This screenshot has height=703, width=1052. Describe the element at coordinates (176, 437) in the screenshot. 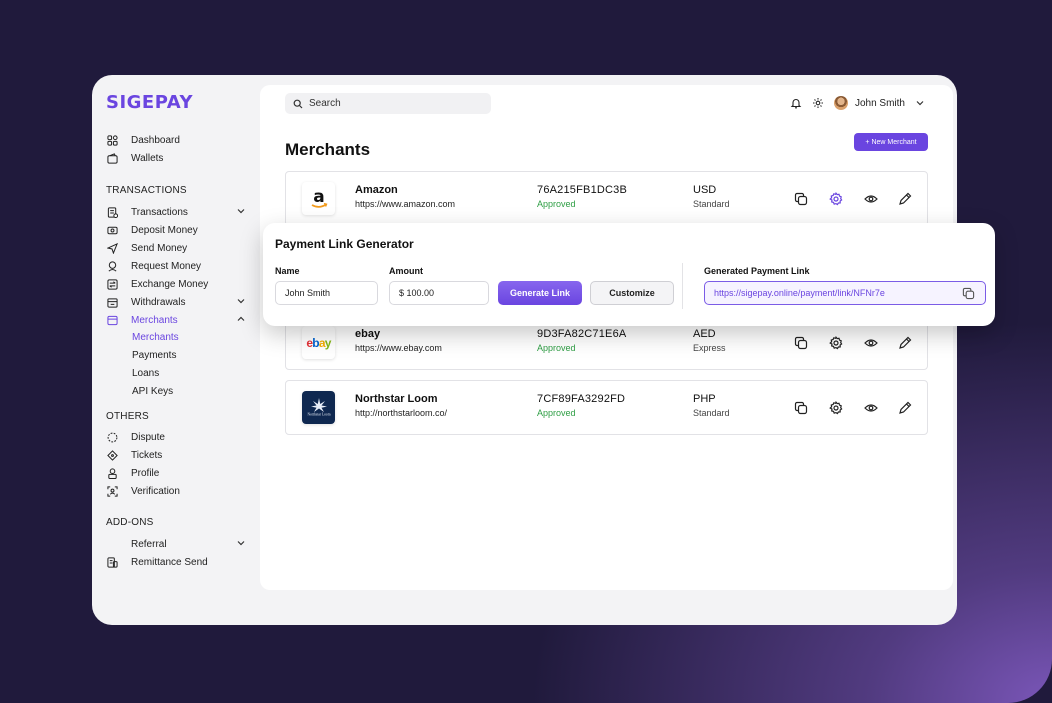

I see `sidebar-item-dispute: Dispute` at that location.